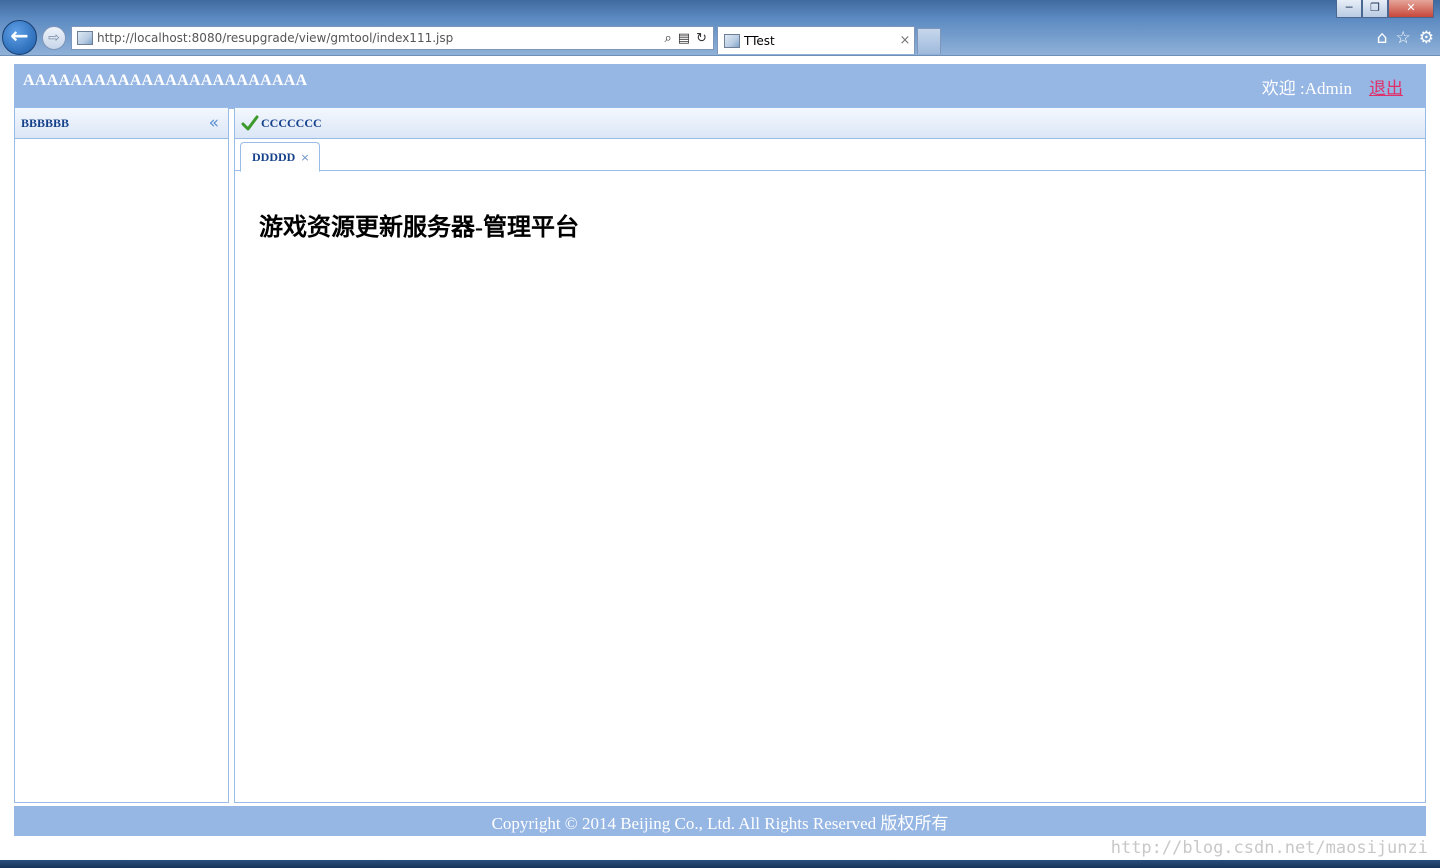  I want to click on window-controls: ─ ❐ ✕, so click(1385, 9).